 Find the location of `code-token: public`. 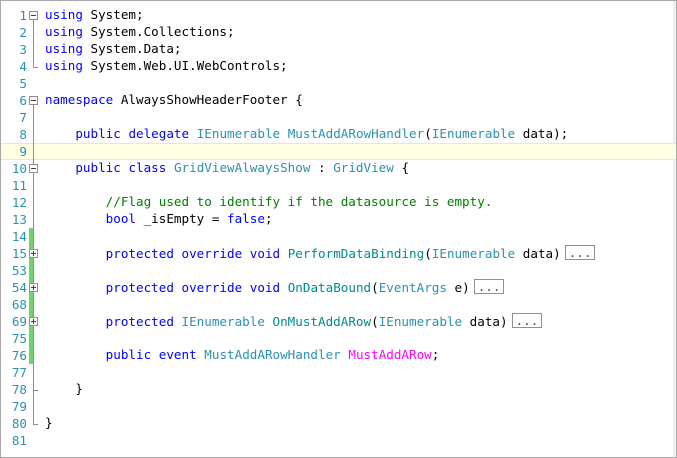

code-token: public is located at coordinates (98, 167).